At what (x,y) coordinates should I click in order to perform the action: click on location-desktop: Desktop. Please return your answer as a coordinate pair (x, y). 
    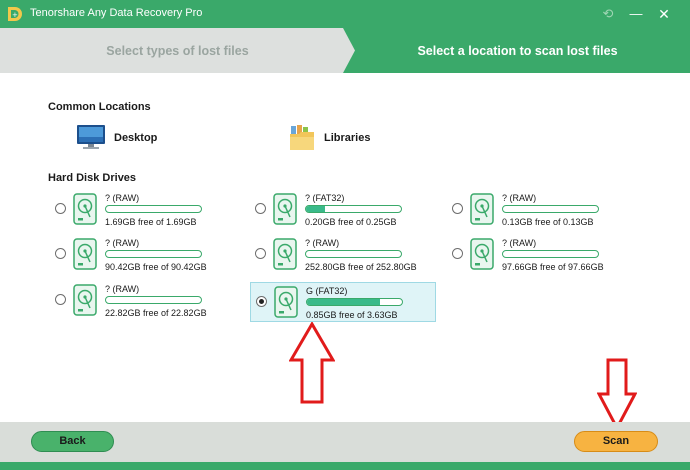
    Looking at the image, I should click on (136, 138).